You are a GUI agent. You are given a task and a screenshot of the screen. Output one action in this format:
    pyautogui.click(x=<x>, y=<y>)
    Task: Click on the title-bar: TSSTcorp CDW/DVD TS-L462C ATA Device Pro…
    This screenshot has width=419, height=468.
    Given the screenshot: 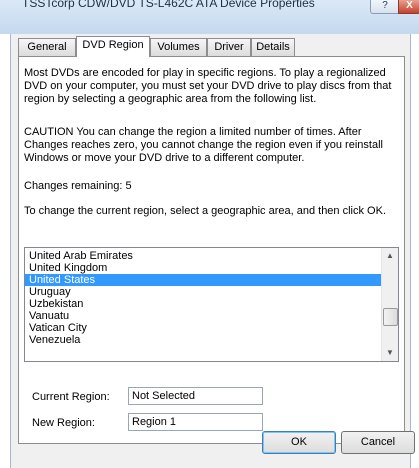 What is the action you would take?
    pyautogui.click(x=209, y=17)
    